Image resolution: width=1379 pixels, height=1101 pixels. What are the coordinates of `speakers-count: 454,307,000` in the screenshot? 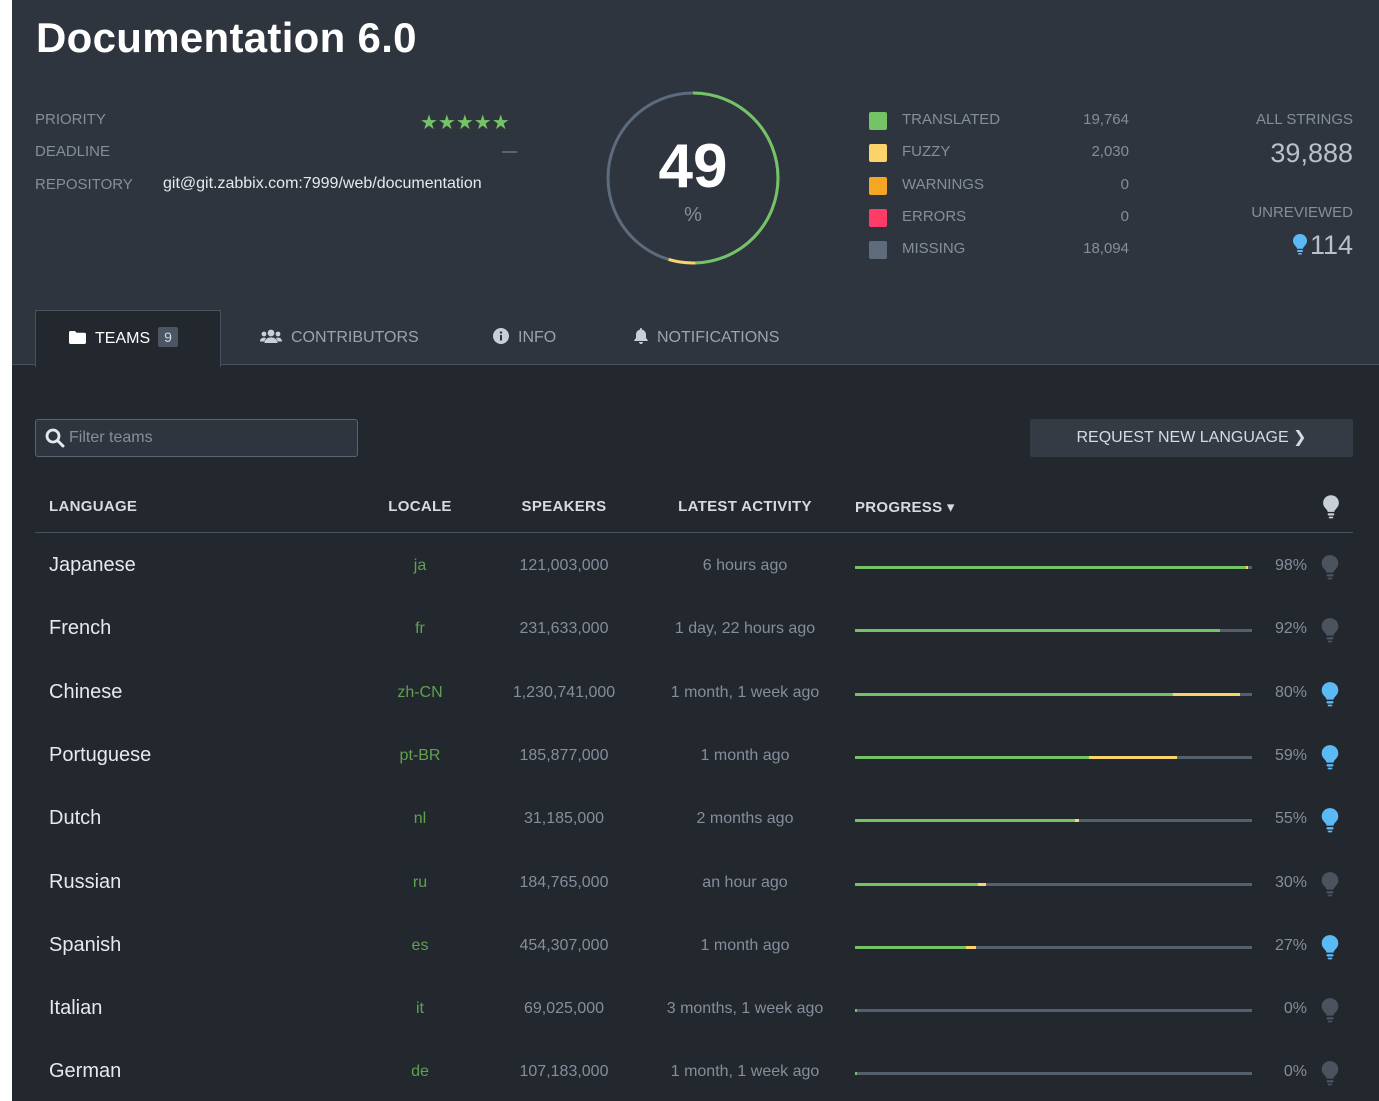 It's located at (564, 945).